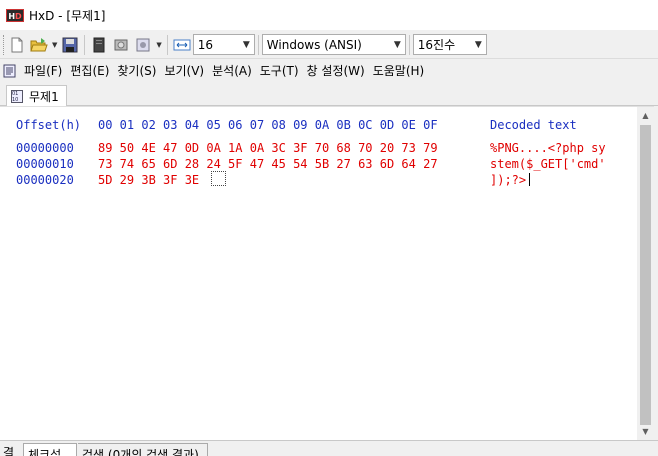 This screenshot has width=658, height=456. What do you see at coordinates (44, 97) in the screenshot?
I see `tab-label: 무제1` at bounding box center [44, 97].